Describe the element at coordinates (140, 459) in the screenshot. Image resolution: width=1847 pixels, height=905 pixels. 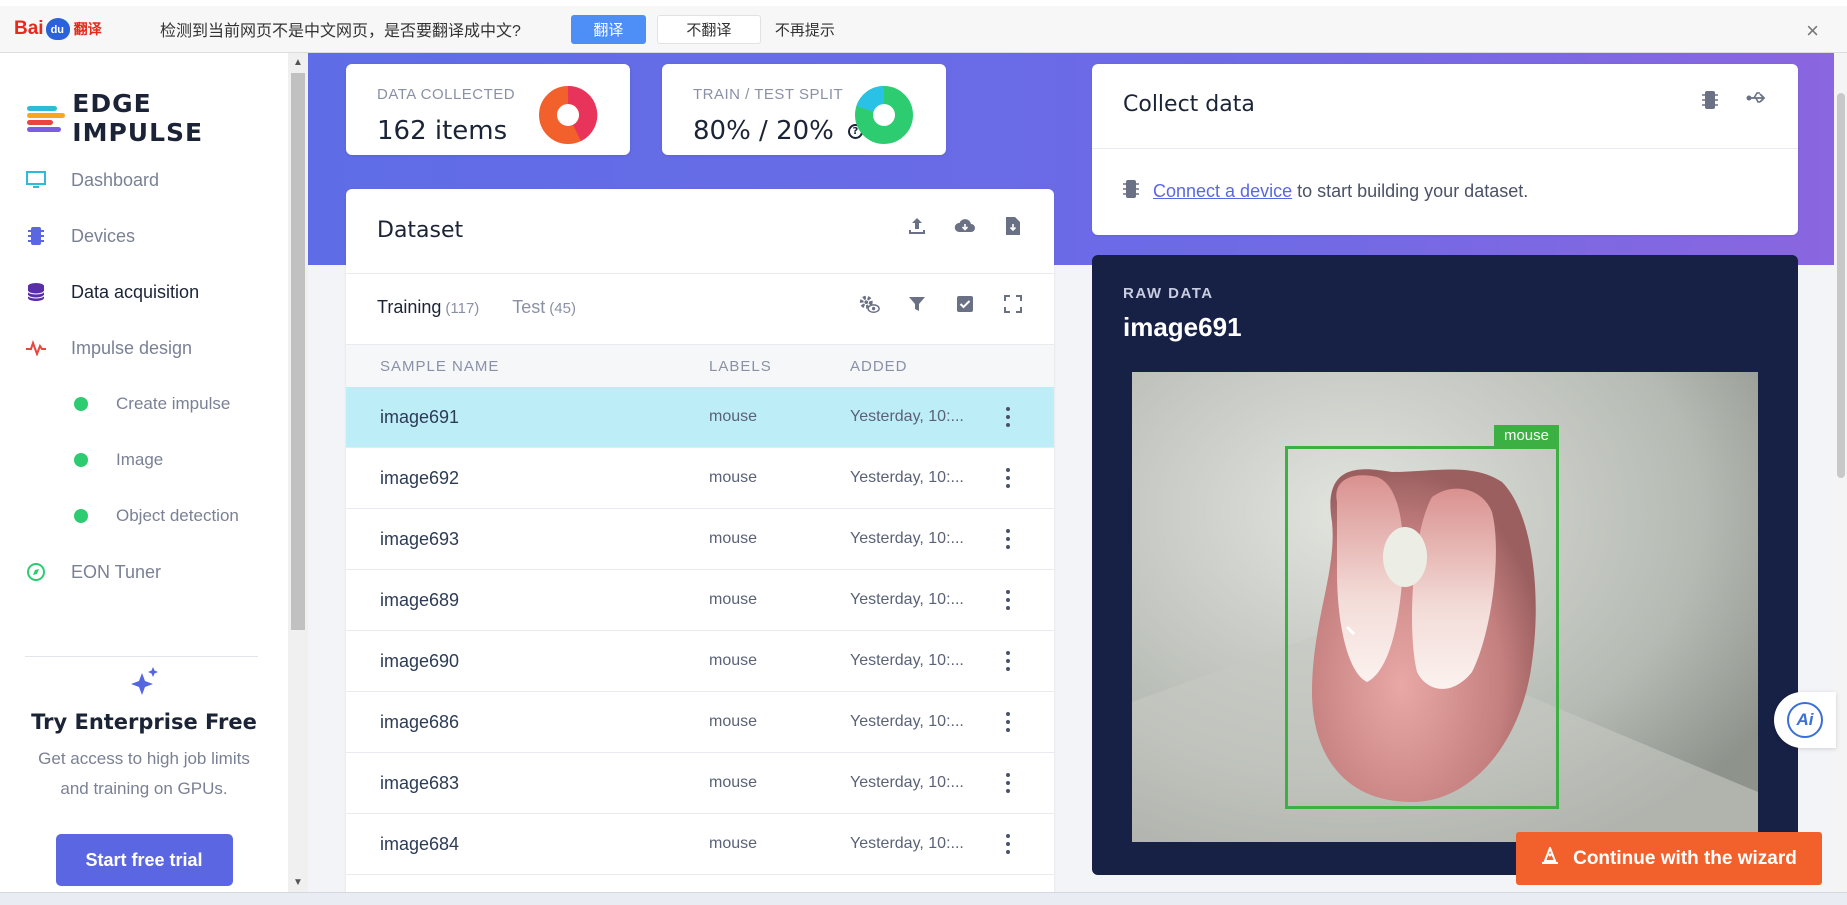
I see `sidebar-subitem-label: Image` at that location.